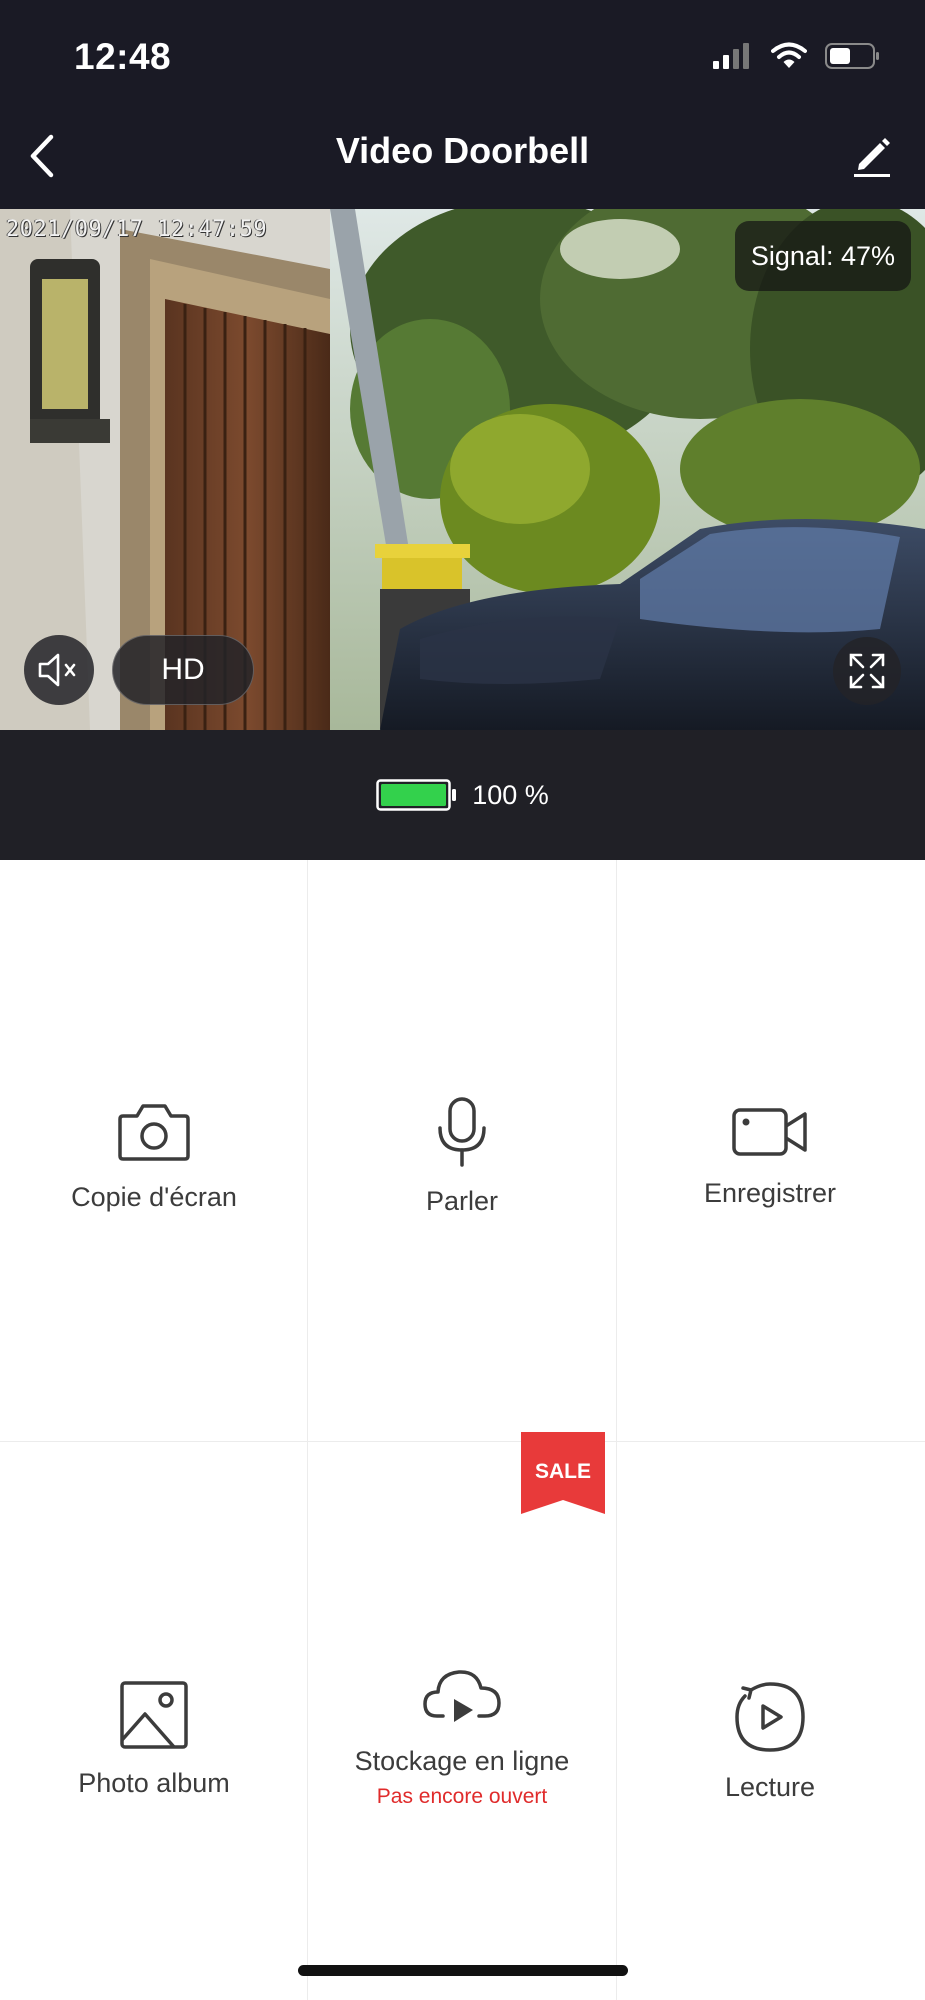 Image resolution: width=925 pixels, height=2000 pixels. Describe the element at coordinates (154, 1783) in the screenshot. I see `action-label: Photo album` at that location.